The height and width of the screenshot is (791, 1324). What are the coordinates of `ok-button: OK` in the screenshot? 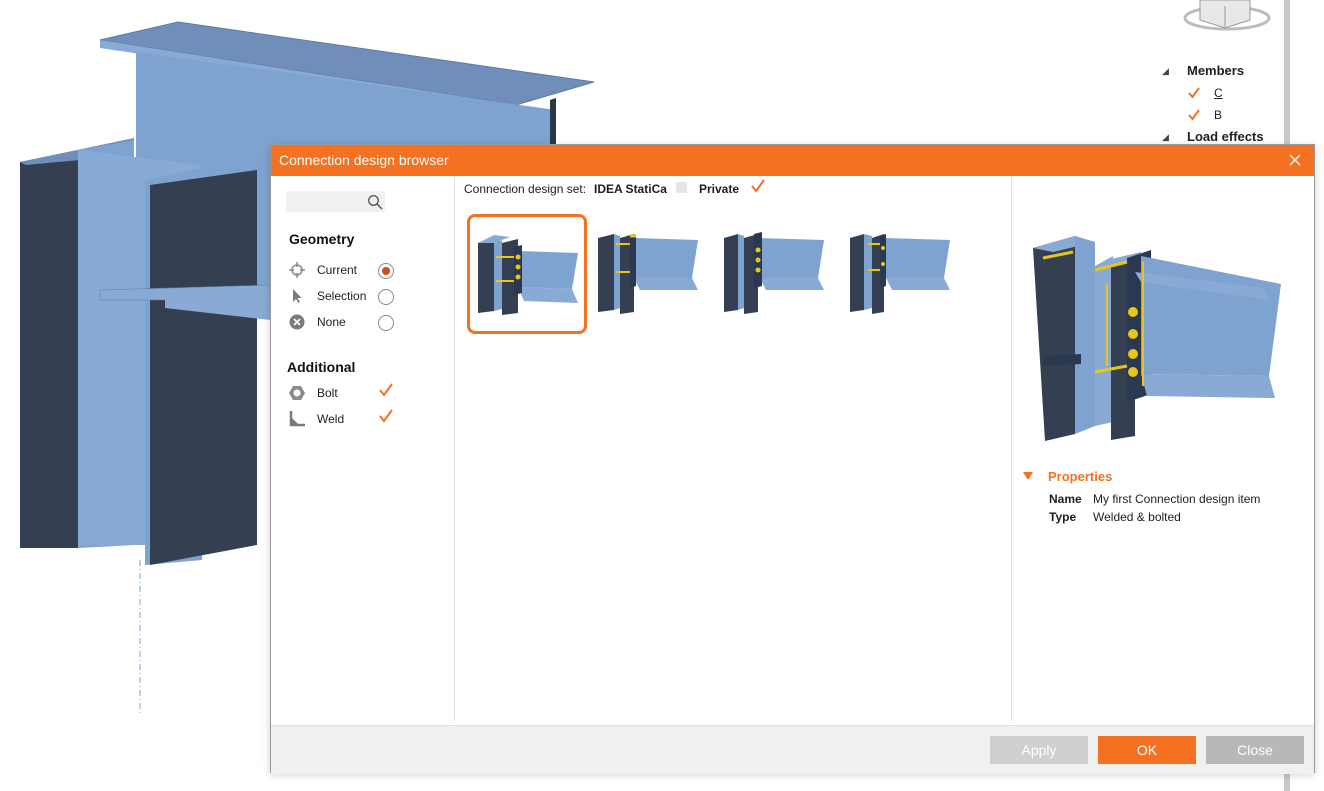 It's located at (1147, 750).